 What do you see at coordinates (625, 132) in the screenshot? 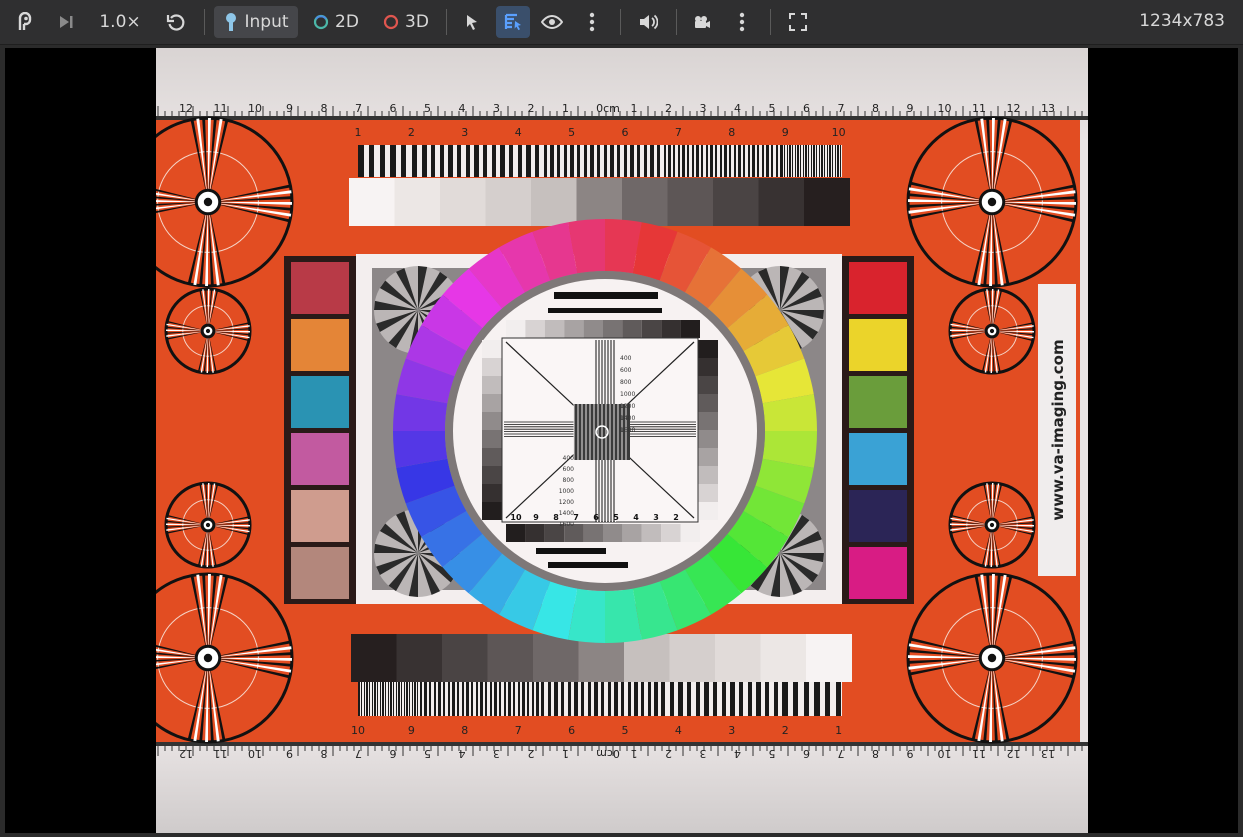
I see `bar-scale-label: 6` at bounding box center [625, 132].